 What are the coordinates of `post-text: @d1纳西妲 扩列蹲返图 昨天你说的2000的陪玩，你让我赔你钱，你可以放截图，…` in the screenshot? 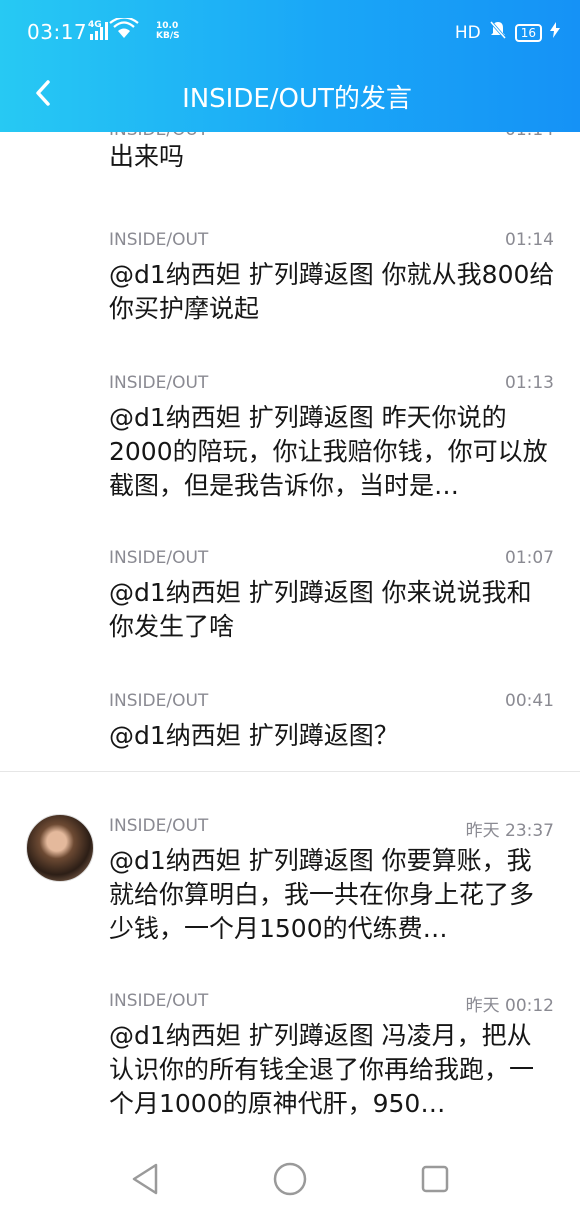 It's located at (328, 451).